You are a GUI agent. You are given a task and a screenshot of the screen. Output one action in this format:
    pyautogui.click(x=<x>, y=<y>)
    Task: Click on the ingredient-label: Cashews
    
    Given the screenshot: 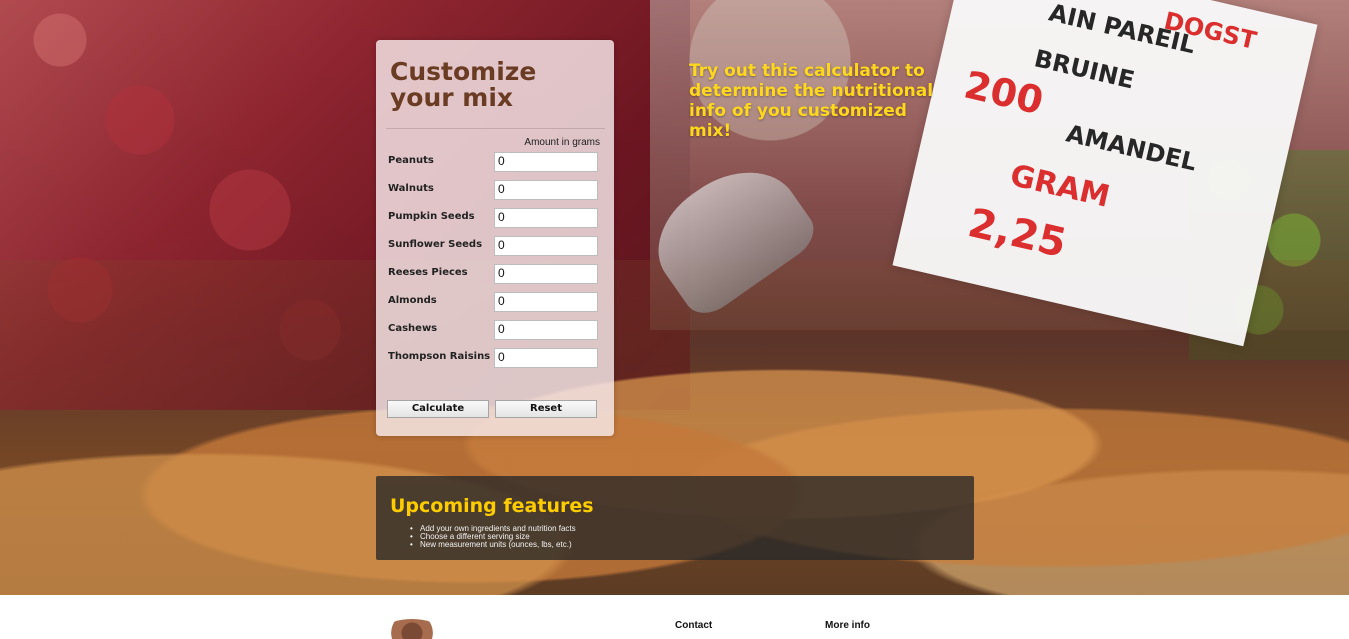 What is the action you would take?
    pyautogui.click(x=413, y=328)
    